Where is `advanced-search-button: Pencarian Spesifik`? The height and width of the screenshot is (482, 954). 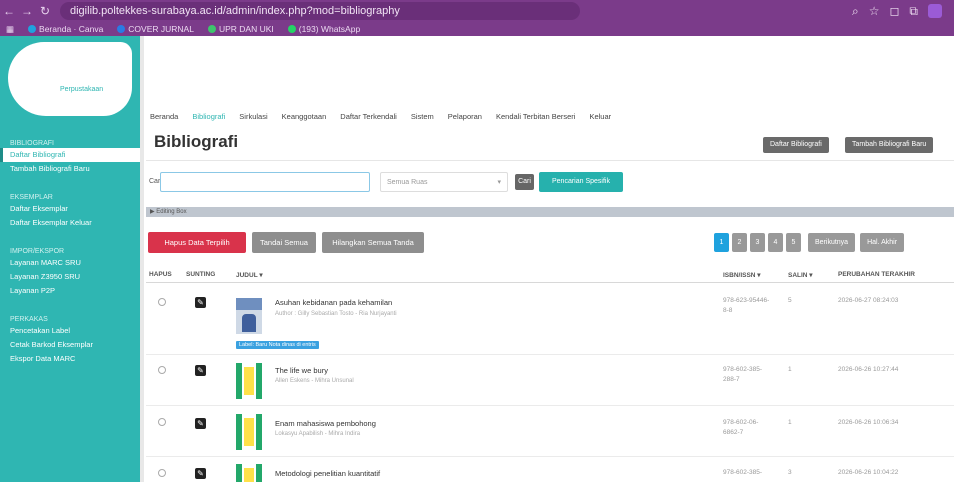
advanced-search-button: Pencarian Spesifik is located at coordinates (581, 182).